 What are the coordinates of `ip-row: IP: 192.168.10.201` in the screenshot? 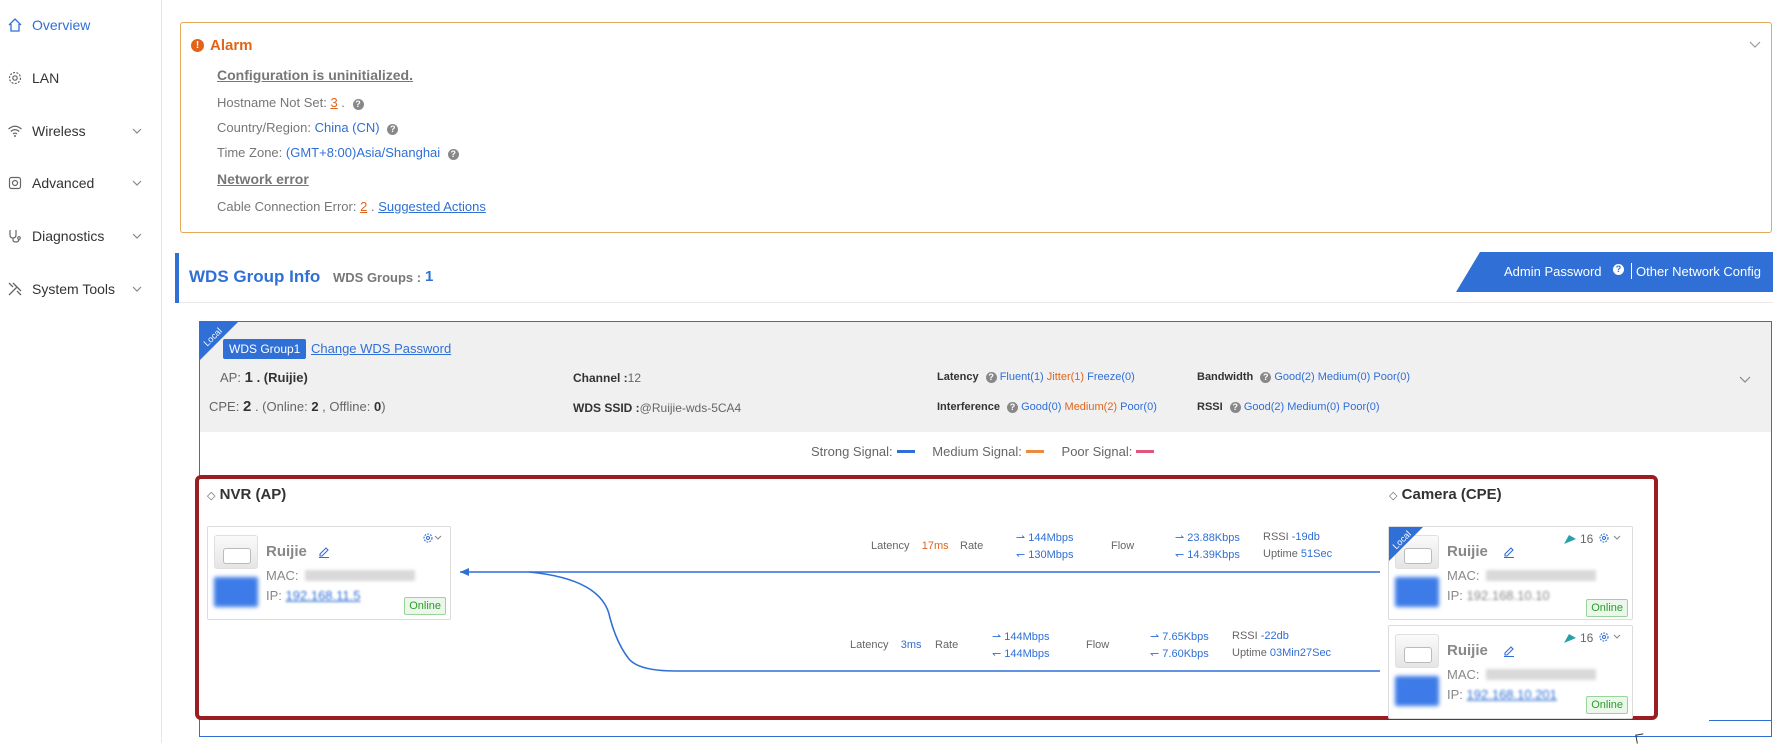 It's located at (1502, 694).